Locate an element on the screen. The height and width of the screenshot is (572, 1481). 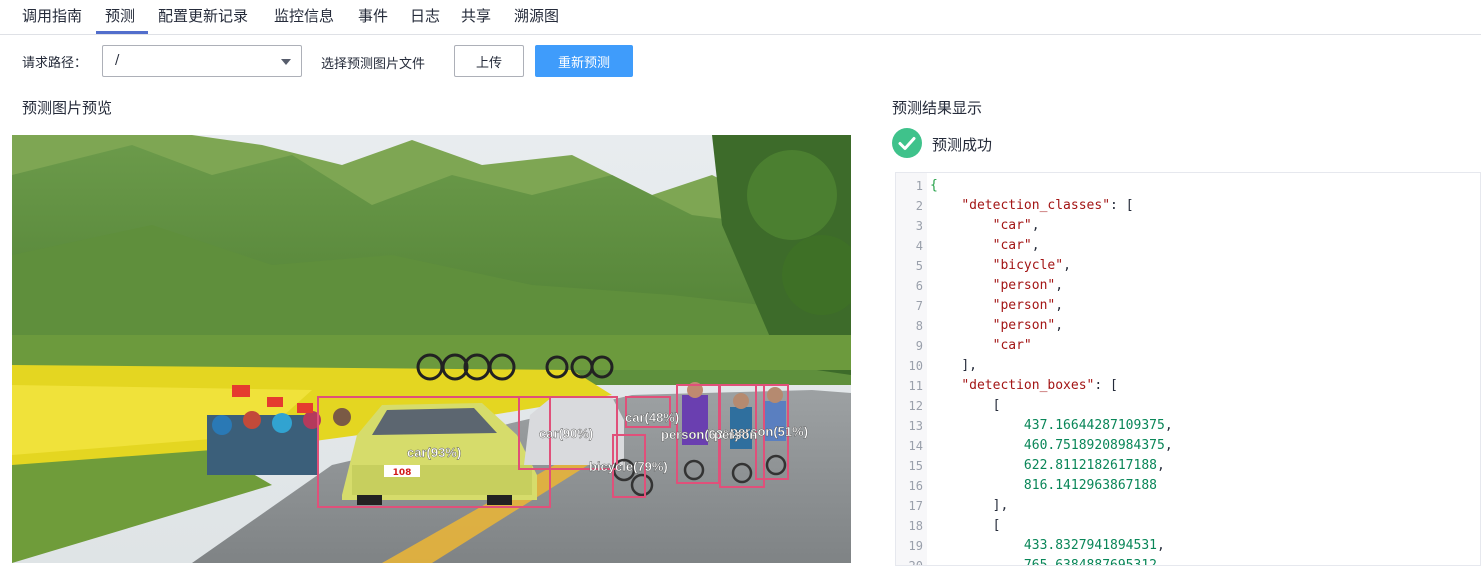
code-line: 1{ is located at coordinates (1188, 186).